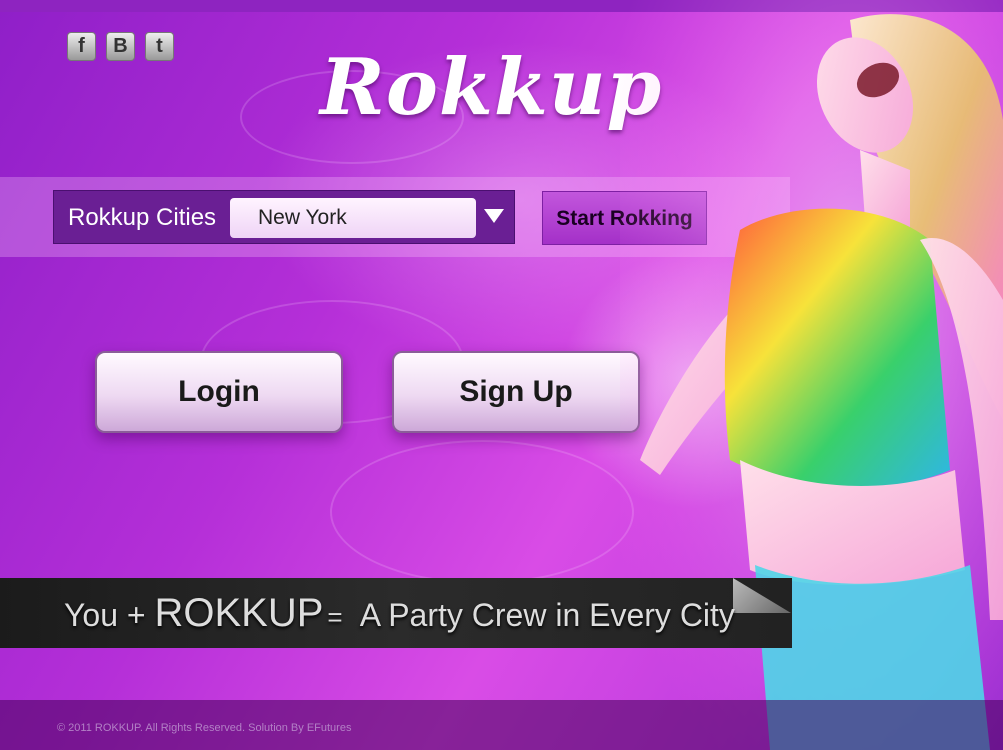 Image resolution: width=1003 pixels, height=750 pixels. I want to click on tagline-prefix: You +, so click(105, 615).